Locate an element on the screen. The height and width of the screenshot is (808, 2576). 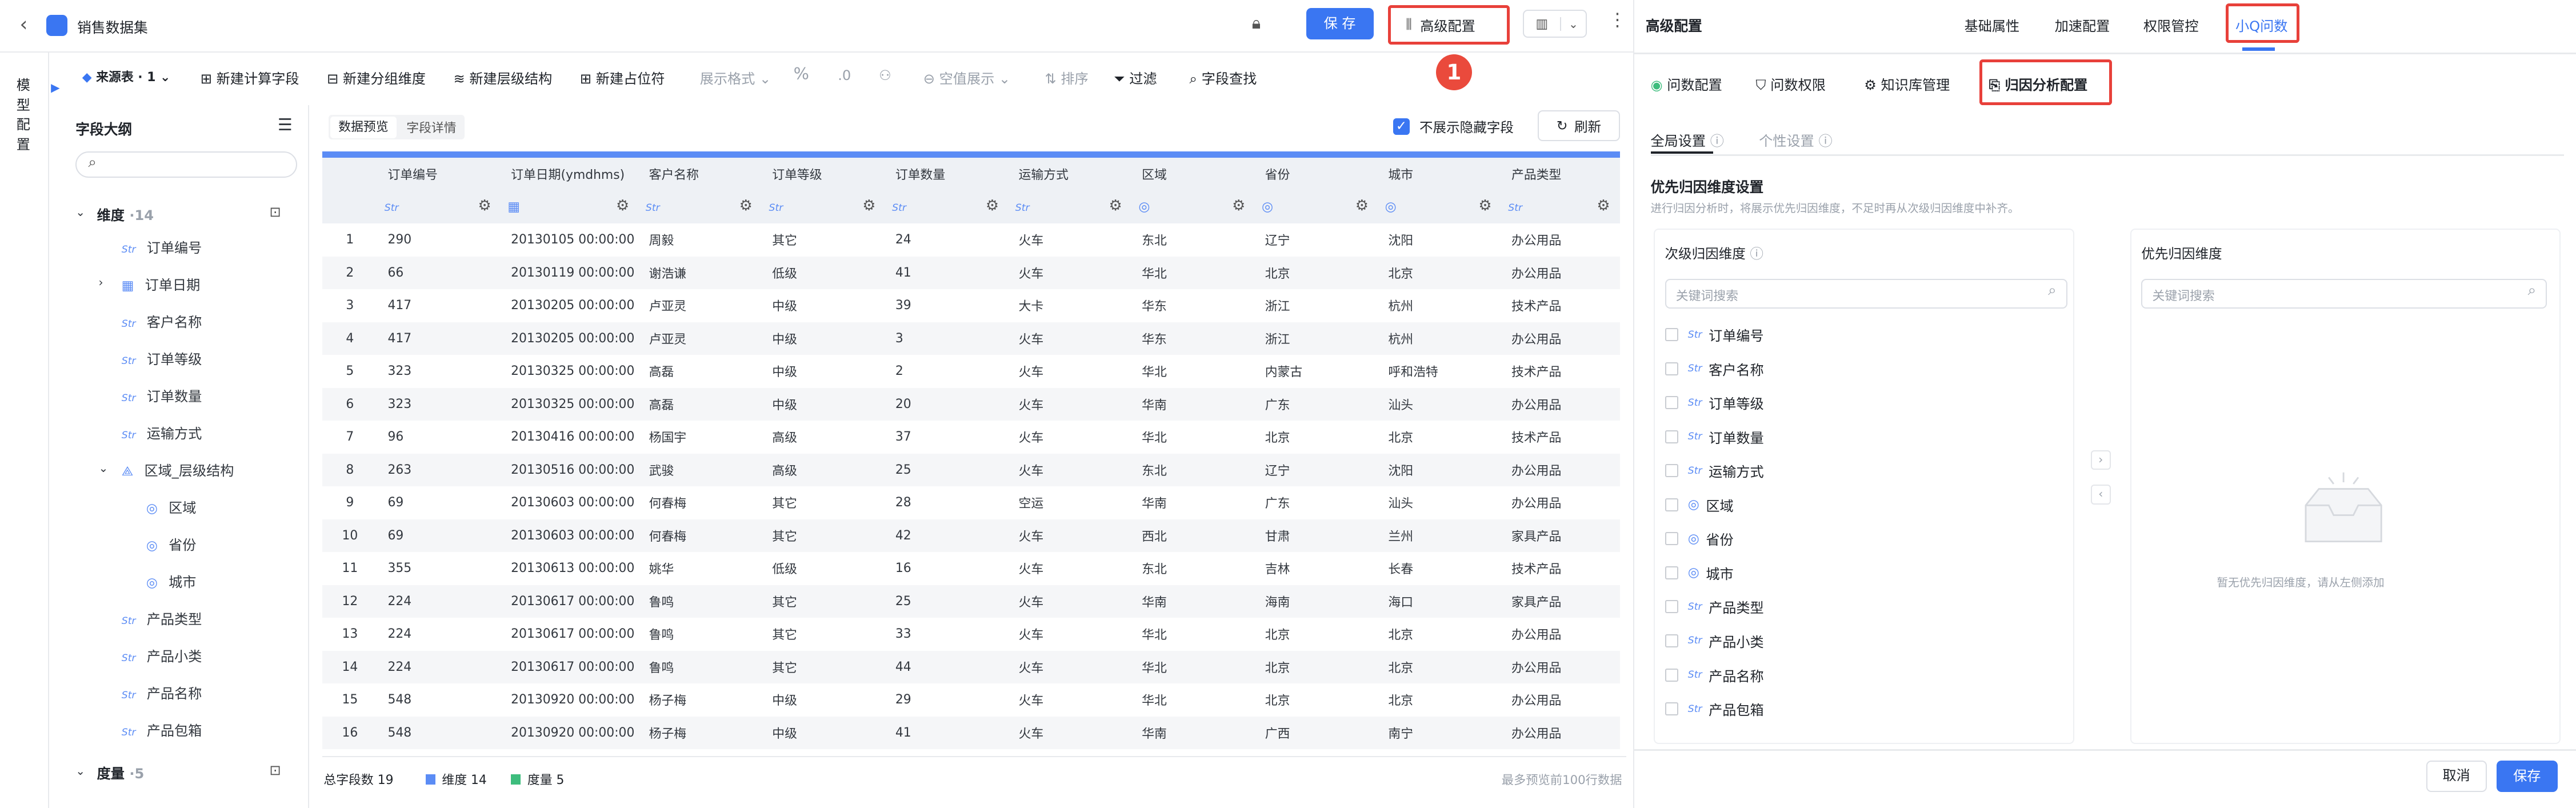
outline-field-item: ⟁ 区域_层级结构 is located at coordinates (178, 469).